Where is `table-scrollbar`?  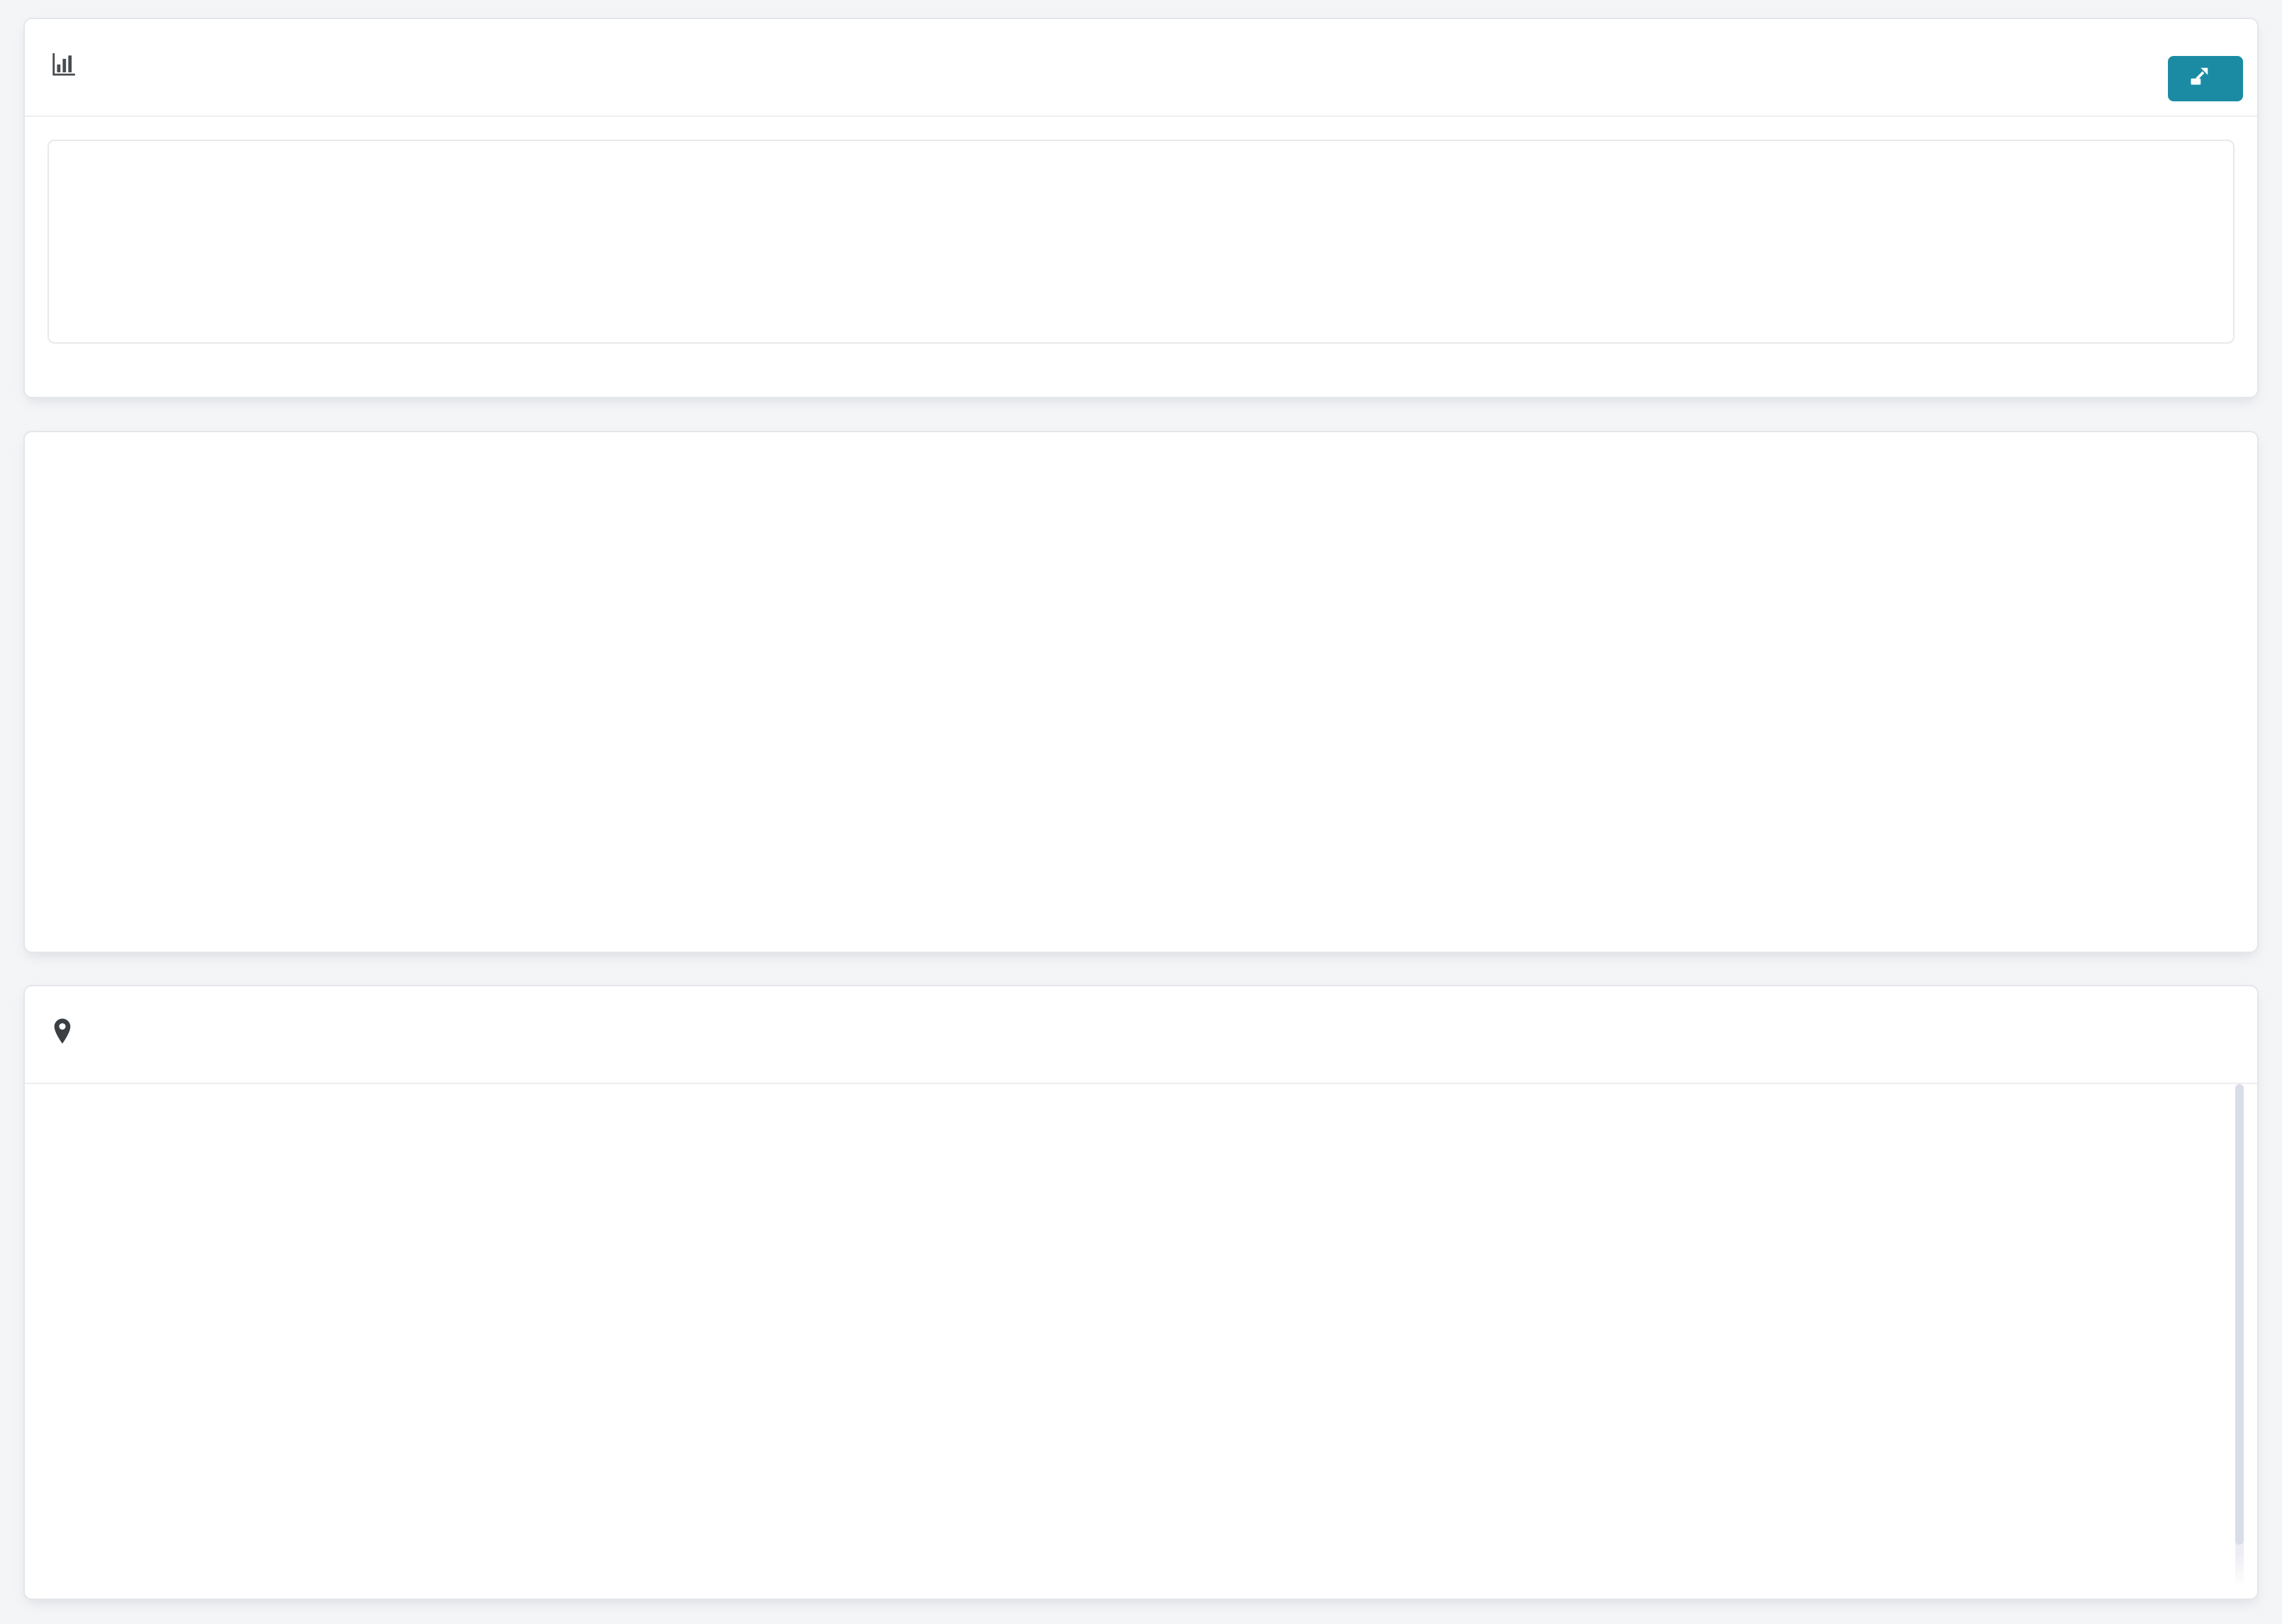
table-scrollbar is located at coordinates (2239, 1334).